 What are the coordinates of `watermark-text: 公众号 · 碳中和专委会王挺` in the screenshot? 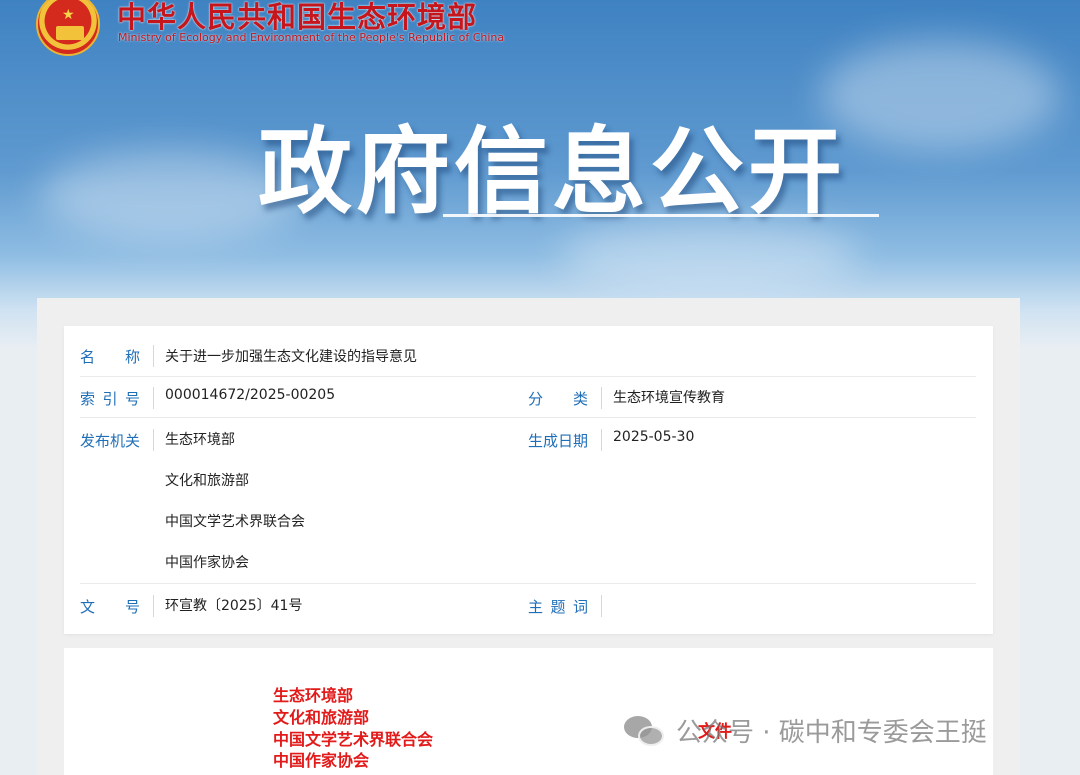 It's located at (831, 733).